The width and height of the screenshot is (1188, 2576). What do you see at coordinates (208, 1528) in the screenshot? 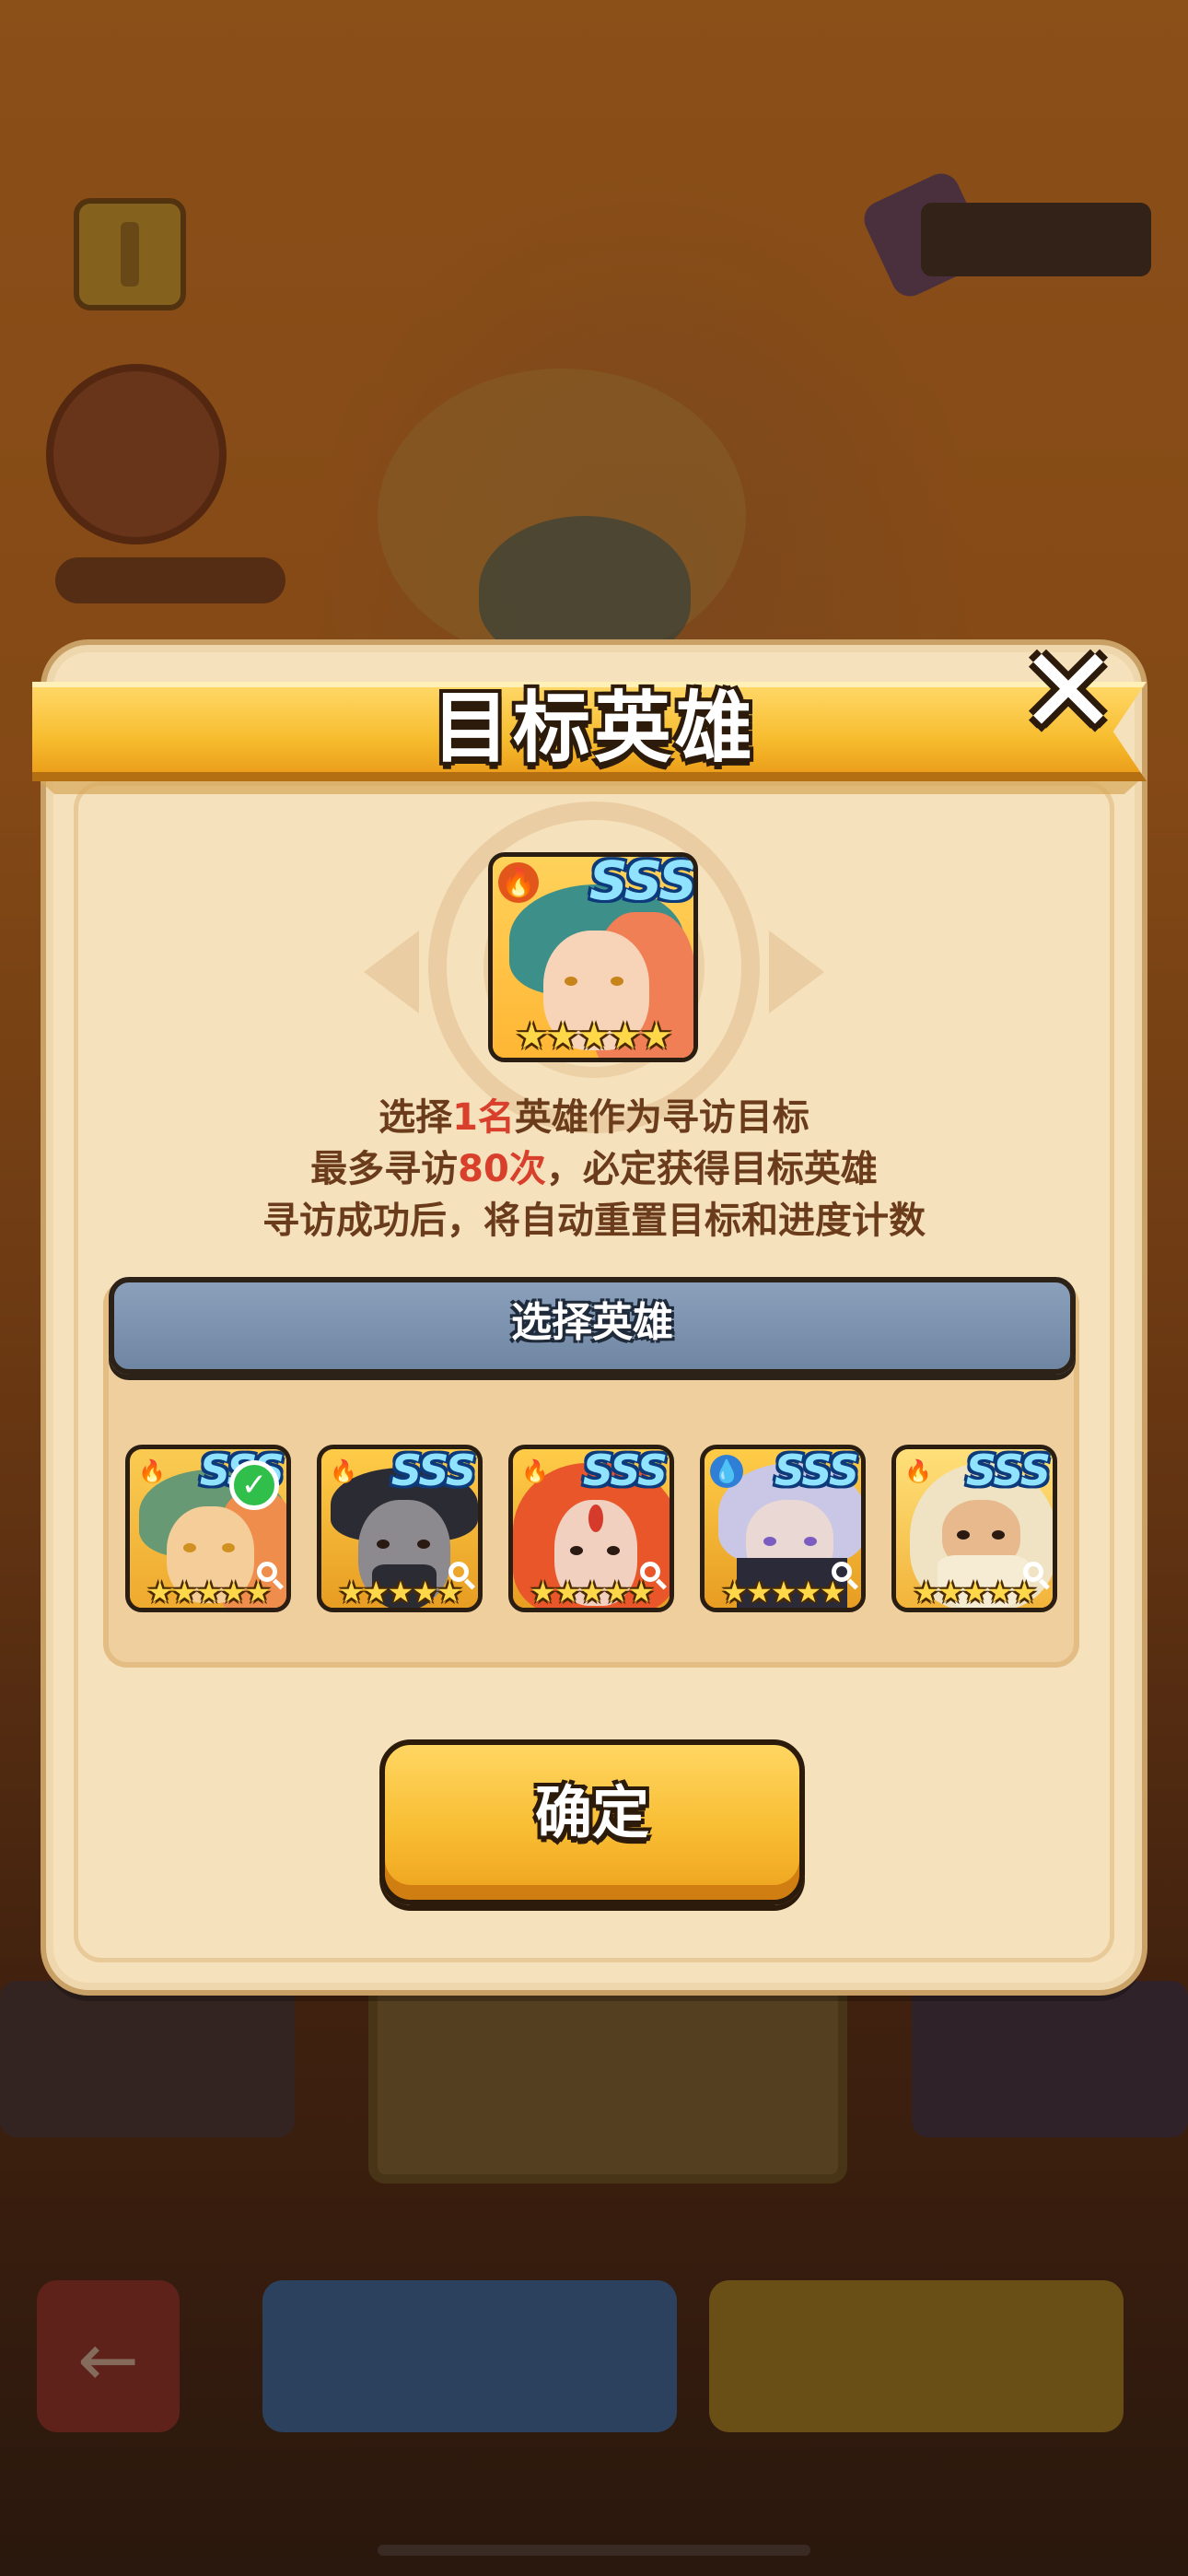
I see `hero-option-1: 🔥 SSS ✓ ★★★★★` at bounding box center [208, 1528].